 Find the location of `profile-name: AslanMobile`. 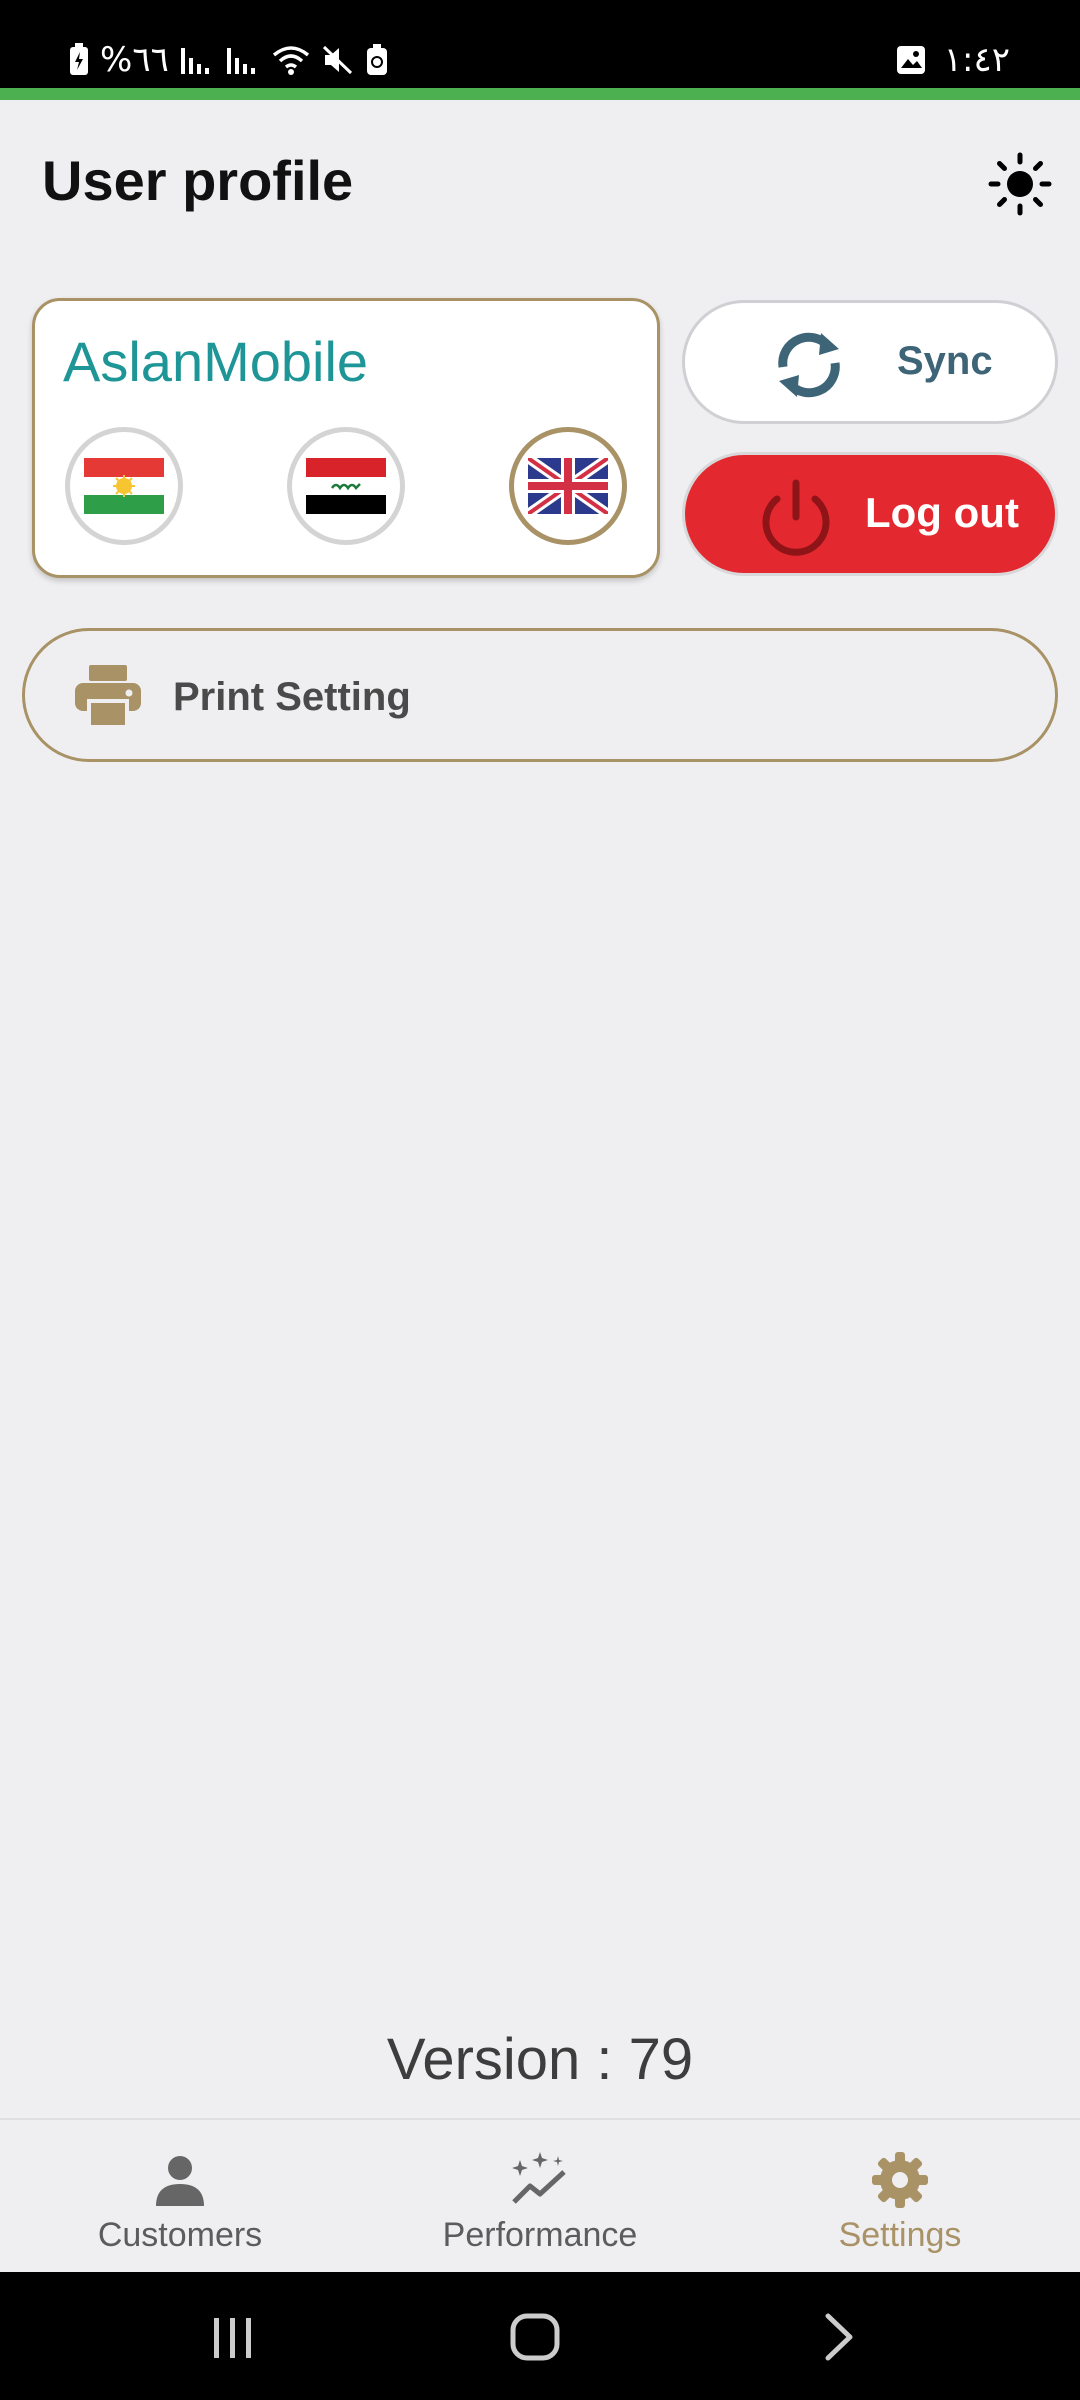

profile-name: AslanMobile is located at coordinates (216, 361).